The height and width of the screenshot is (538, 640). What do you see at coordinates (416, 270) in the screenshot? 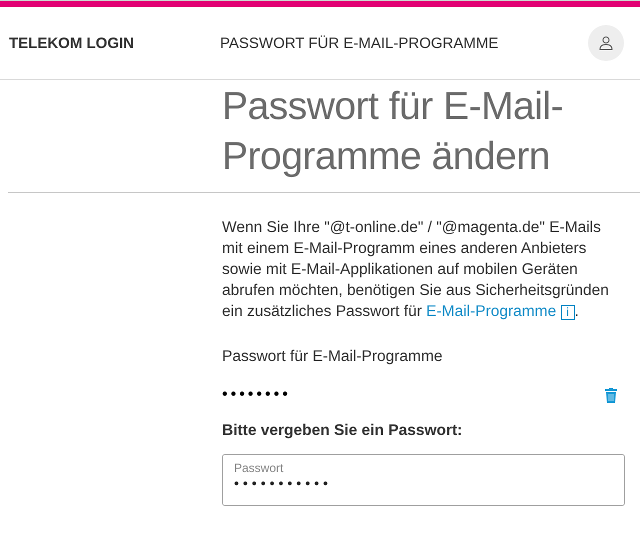
I see `intro-paragraph: Wenn Sie Ihre "@t-online.de" / "@magenta.de" E-Mails mit einem E-Mail-Programm eines anderen Anbieters sowie mit E-Mail-Applikationen auf mobilen Geräten abrufen möchten, benötigen Sie aus Sicherheitsgründen ein zusätzliches Passwort für E-Mail-Programme i .` at bounding box center [416, 270].